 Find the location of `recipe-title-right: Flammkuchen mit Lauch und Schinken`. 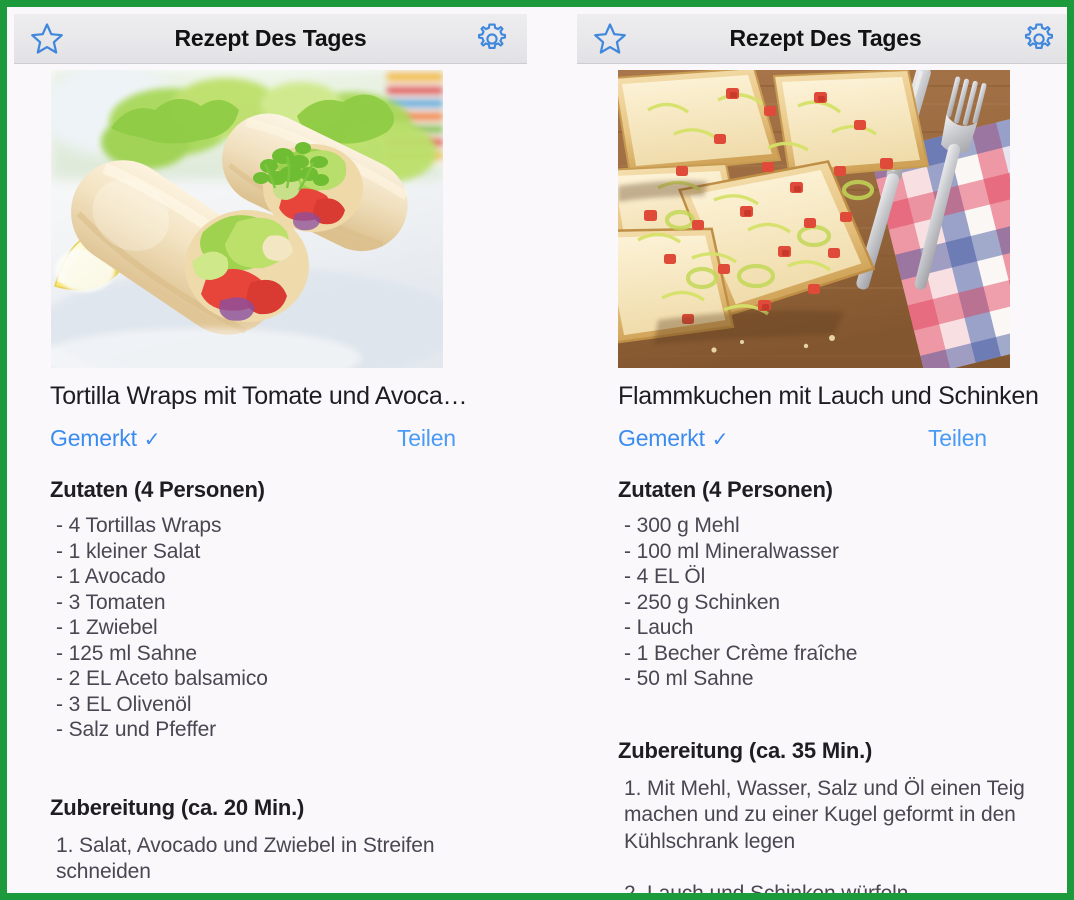

recipe-title-right: Flammkuchen mit Lauch und Schinken is located at coordinates (828, 396).